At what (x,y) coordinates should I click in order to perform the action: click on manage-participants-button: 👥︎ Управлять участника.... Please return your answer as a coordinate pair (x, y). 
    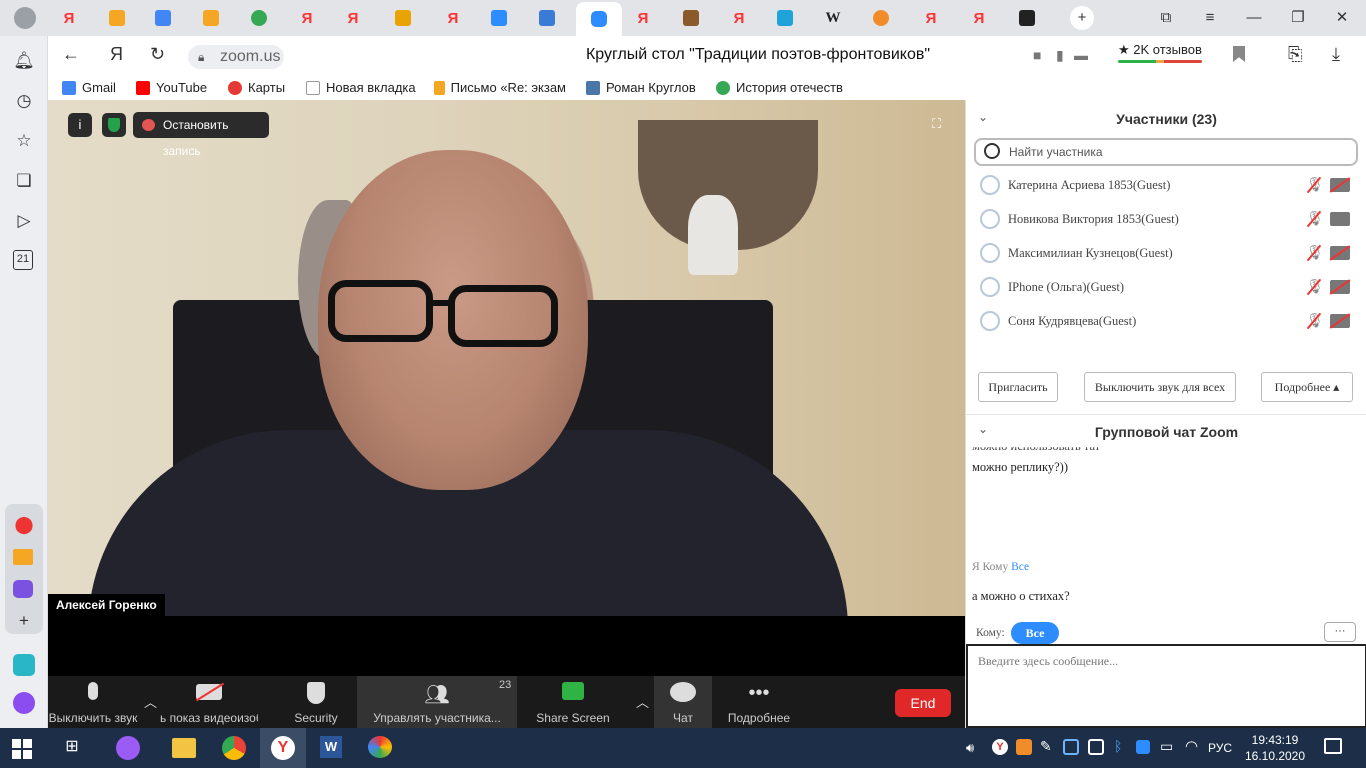
    Looking at the image, I should click on (437, 702).